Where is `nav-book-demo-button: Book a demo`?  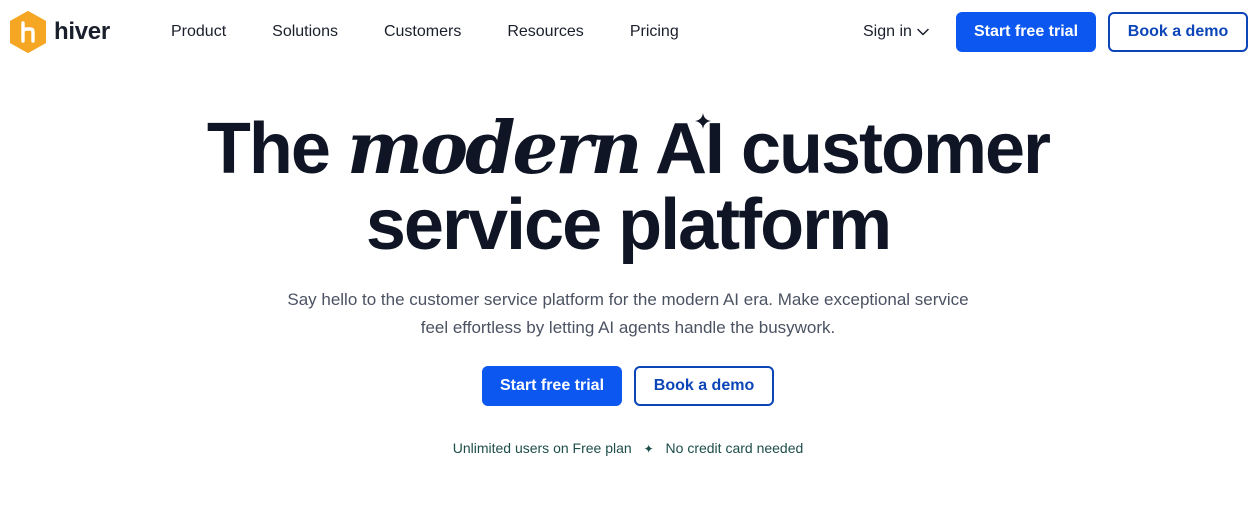 nav-book-demo-button: Book a demo is located at coordinates (1178, 32).